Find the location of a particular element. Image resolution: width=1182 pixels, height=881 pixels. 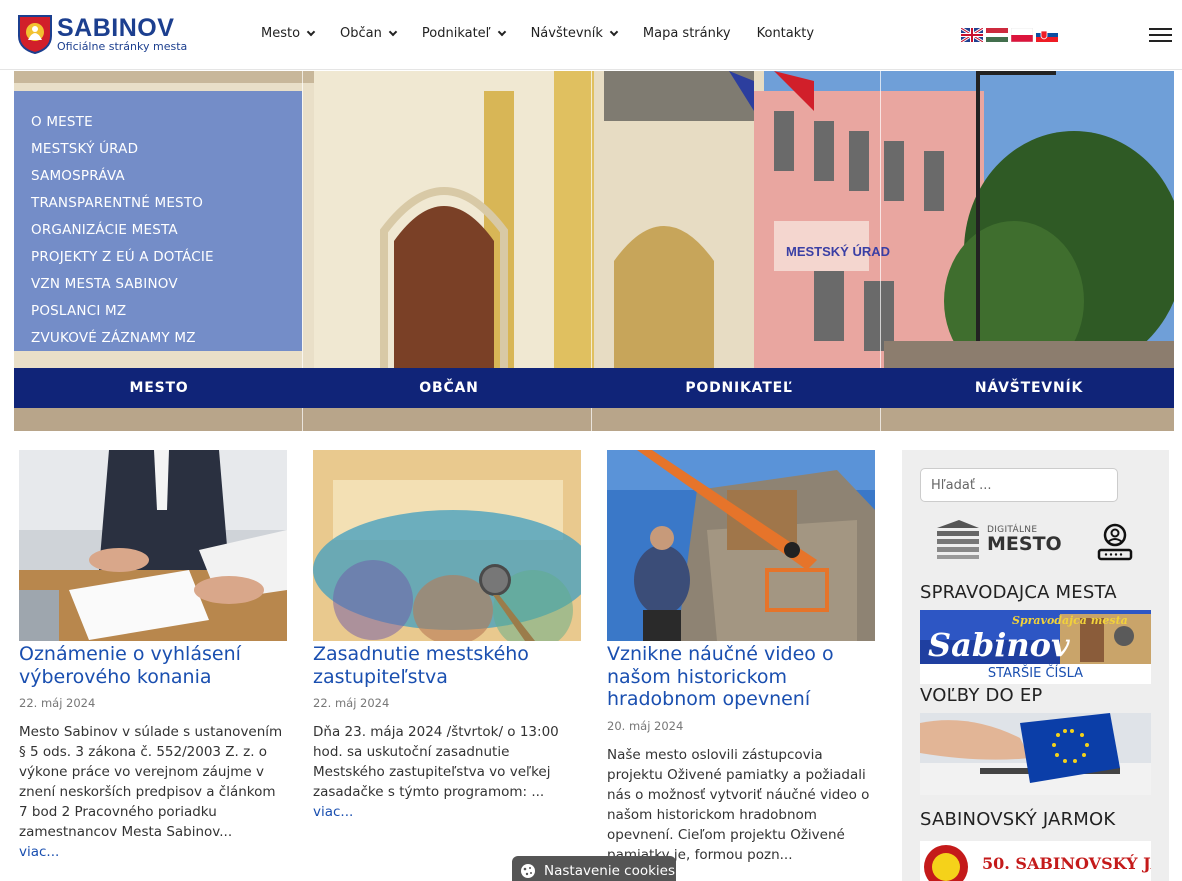

side-menu-item-poslanci: POSLANCI MZ is located at coordinates (158, 315).